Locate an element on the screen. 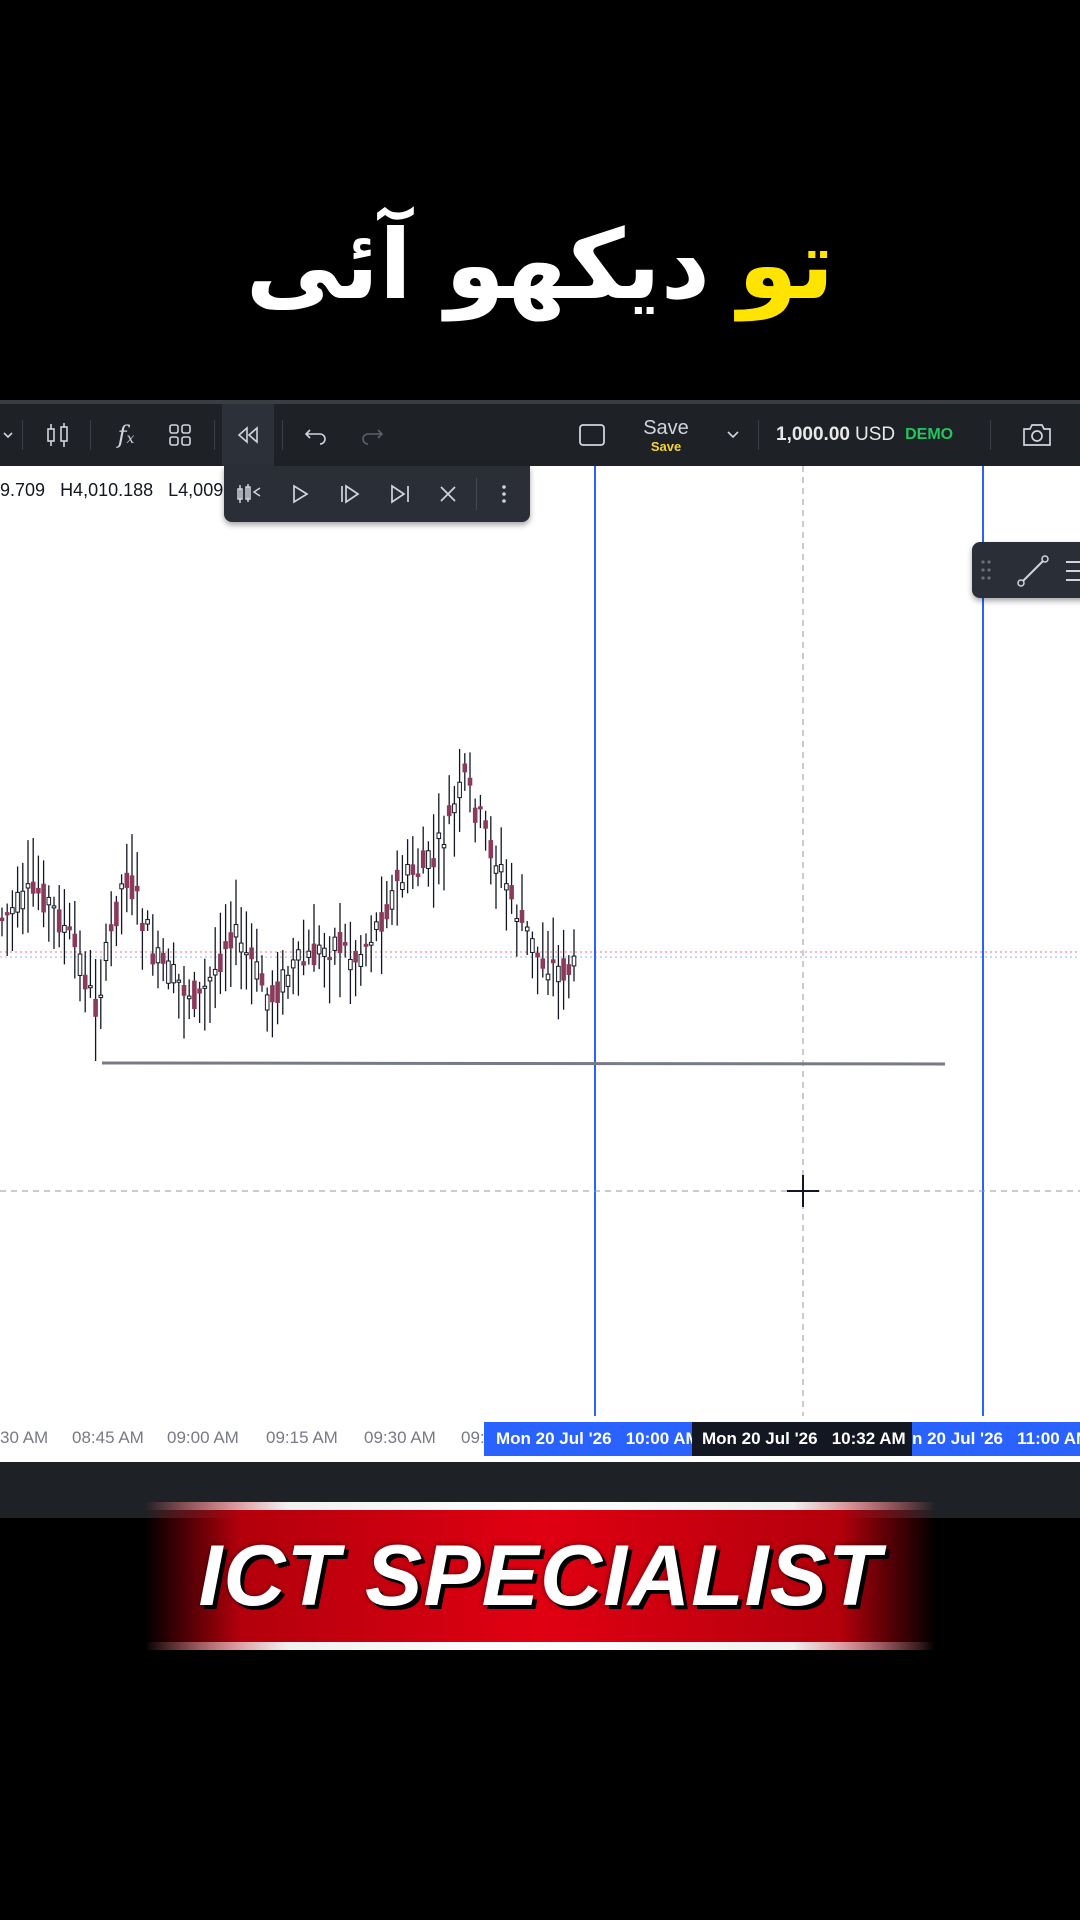  time-tick: 08:45 AM is located at coordinates (108, 1437).